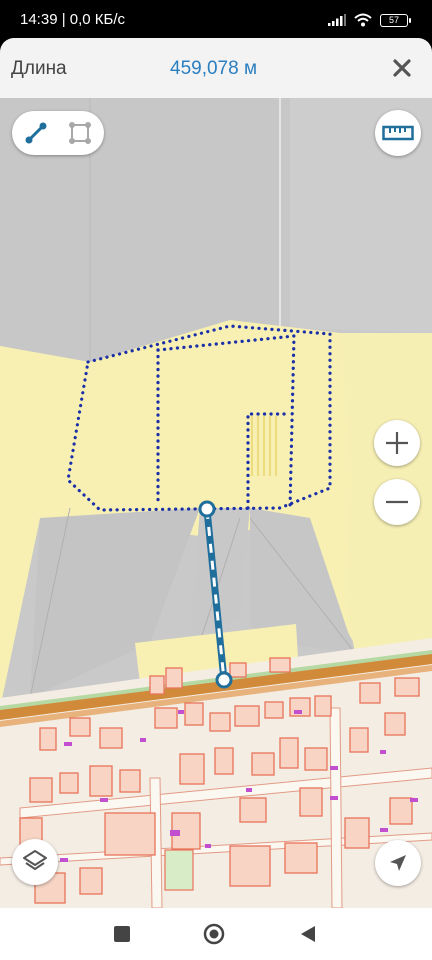 This screenshot has height=960, width=432. I want to click on back-button, so click(308, 934).